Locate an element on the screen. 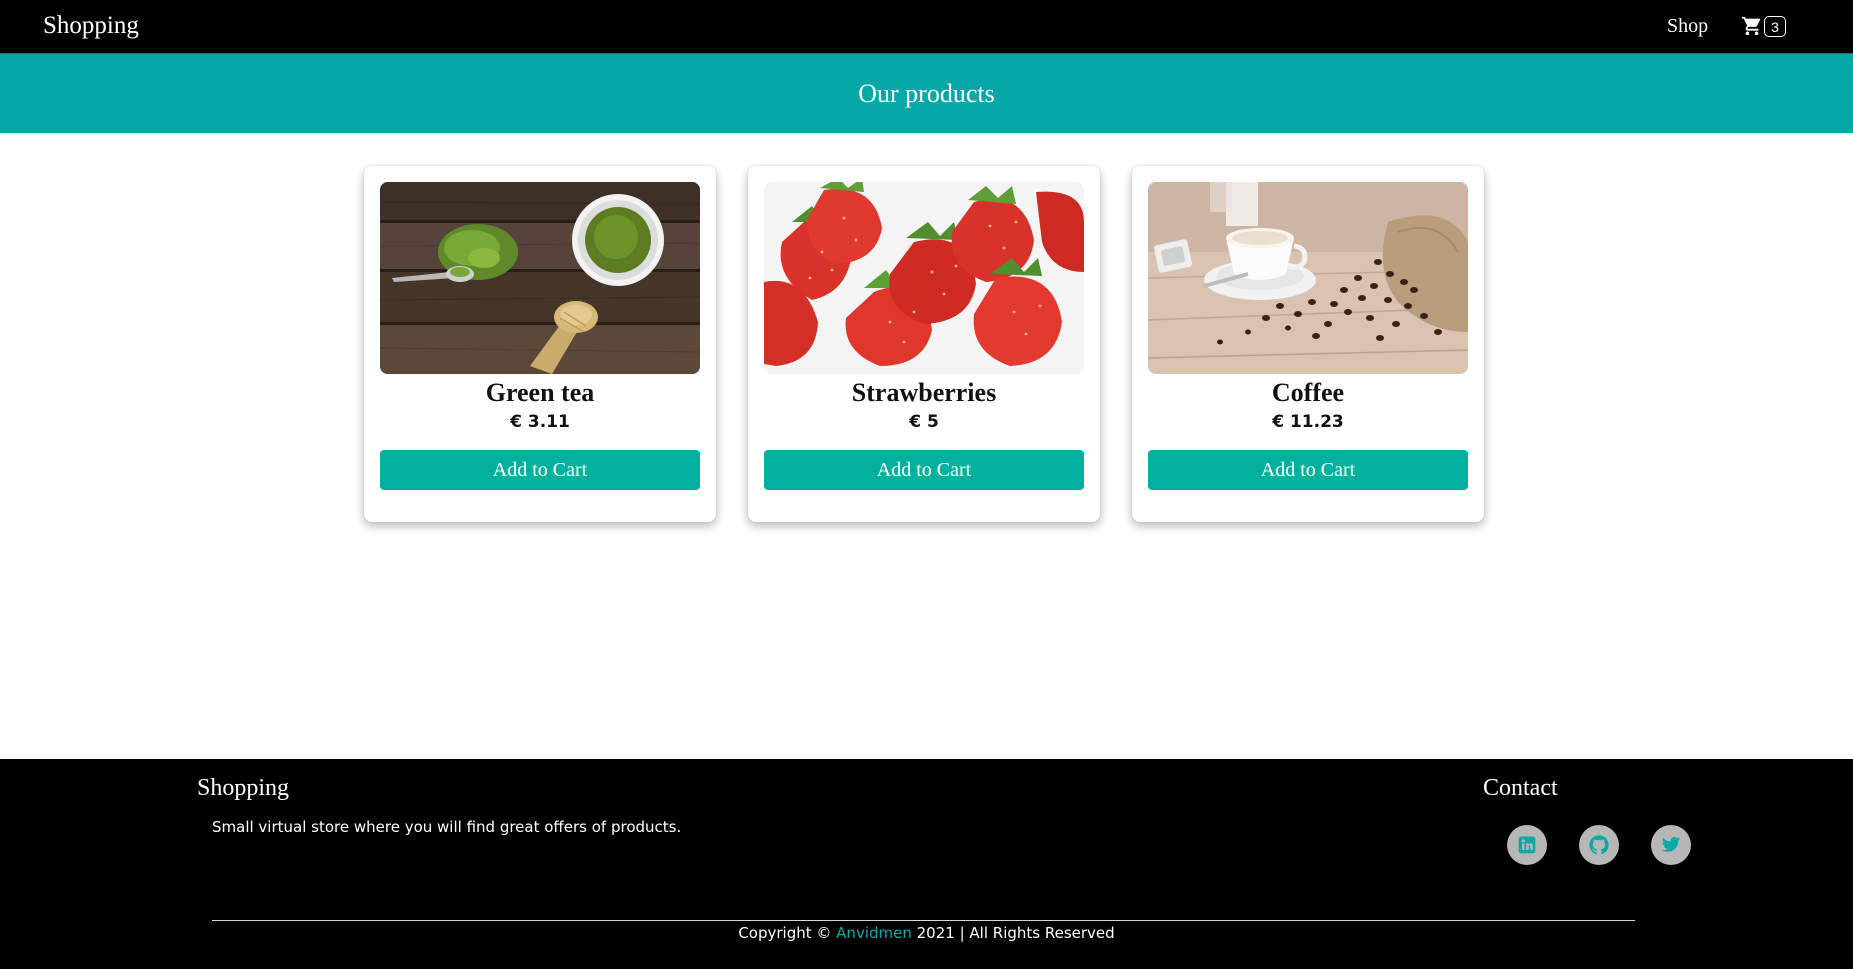  footer-contact-title: Contact is located at coordinates (1520, 788).